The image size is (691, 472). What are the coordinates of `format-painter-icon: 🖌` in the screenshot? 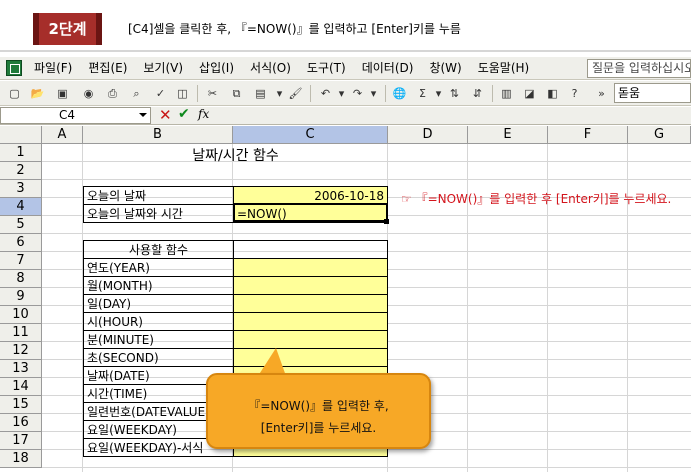 It's located at (295, 93).